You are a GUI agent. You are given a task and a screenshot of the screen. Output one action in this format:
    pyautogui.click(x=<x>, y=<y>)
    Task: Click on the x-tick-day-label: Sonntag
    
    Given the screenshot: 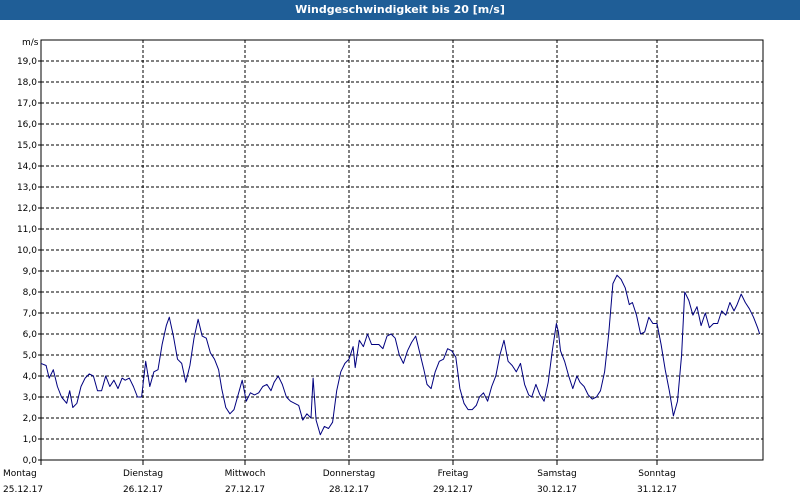 What is the action you would take?
    pyautogui.click(x=656, y=474)
    